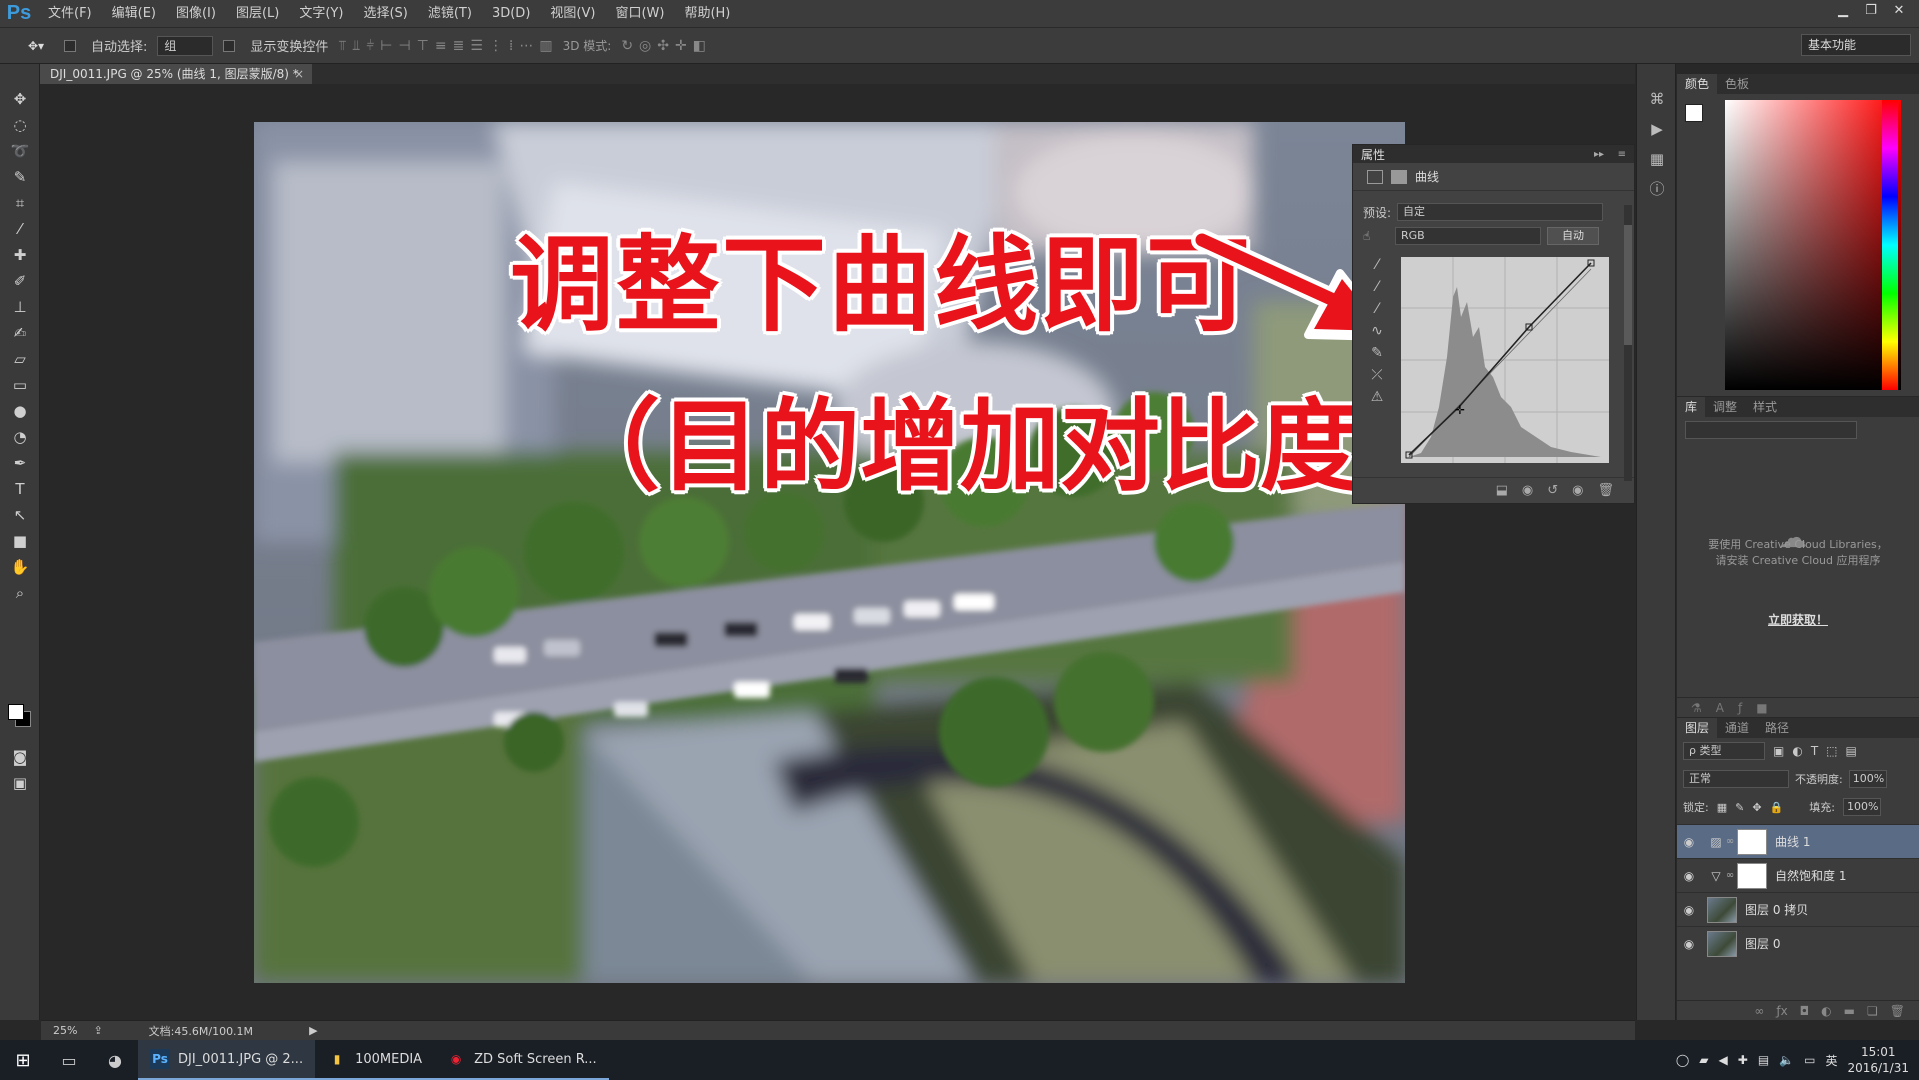  Describe the element at coordinates (1577, 490) in the screenshot. I see `visibility-icon: ◉` at that location.